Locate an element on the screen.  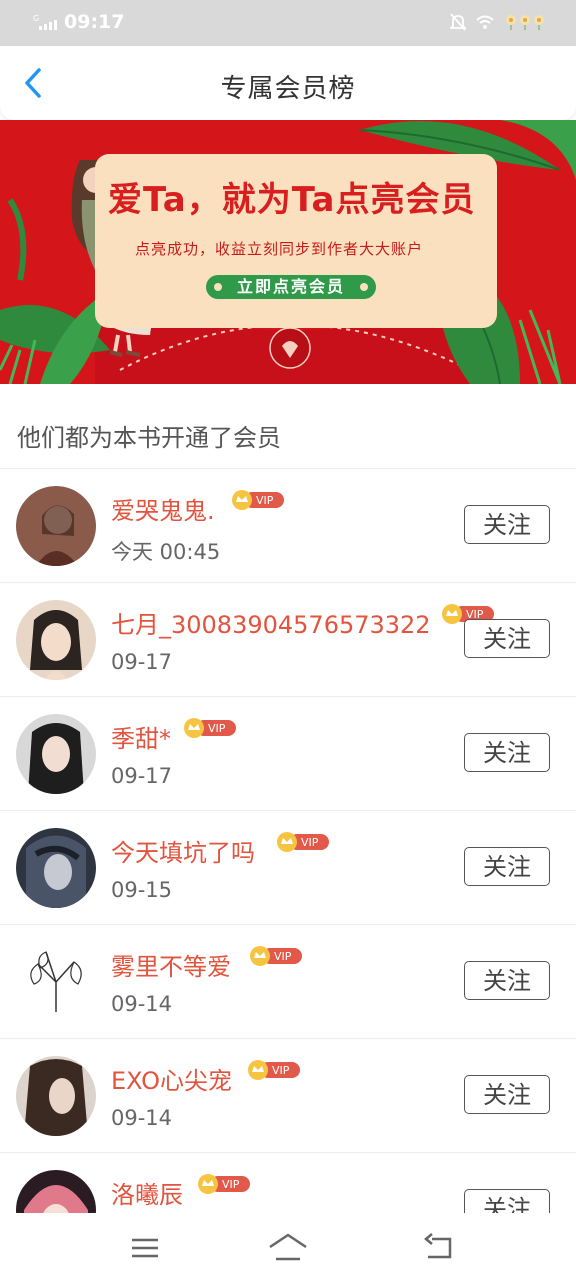
list-item: 今天填坑了吗 VIP 09-15 关注 is located at coordinates (288, 868).